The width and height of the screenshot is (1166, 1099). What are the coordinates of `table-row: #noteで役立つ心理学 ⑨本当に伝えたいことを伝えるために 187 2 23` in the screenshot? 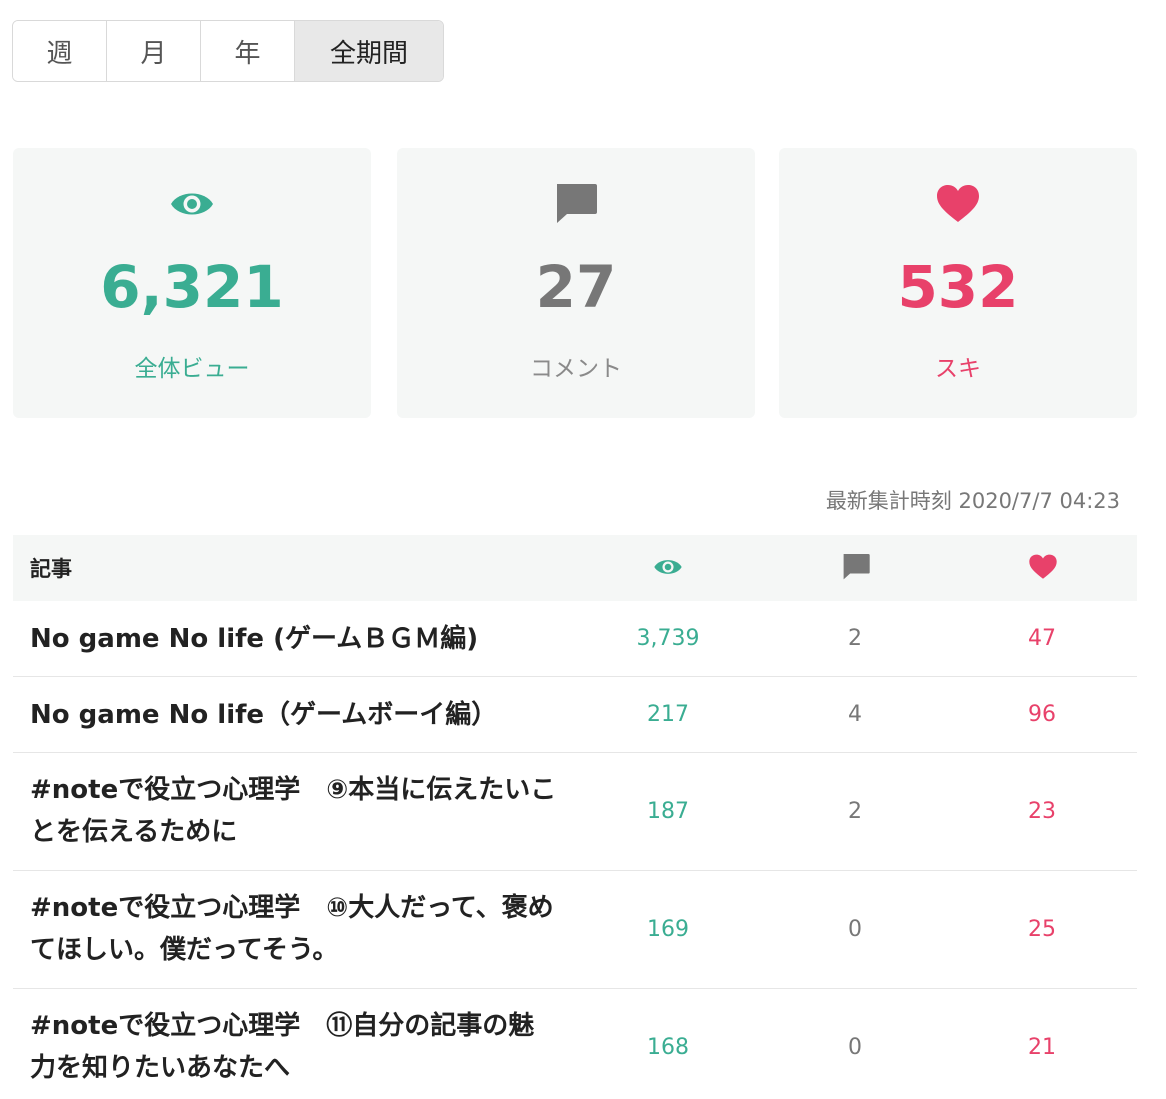 It's located at (575, 812).